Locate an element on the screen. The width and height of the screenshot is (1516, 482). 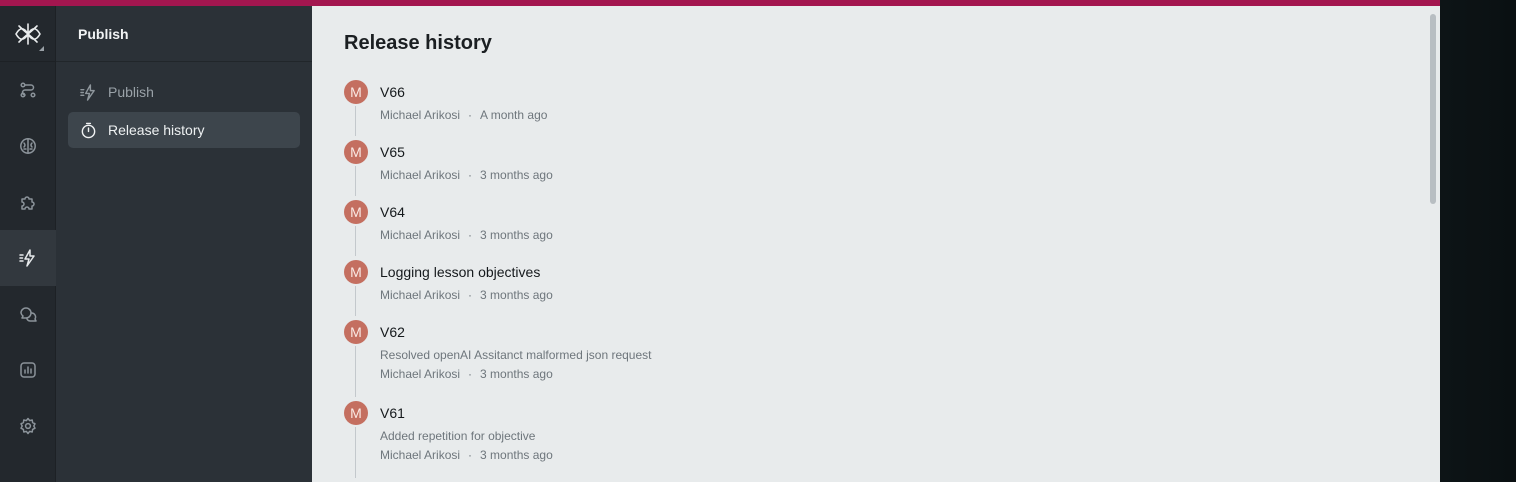
rail-item-analytics is located at coordinates (28, 370).